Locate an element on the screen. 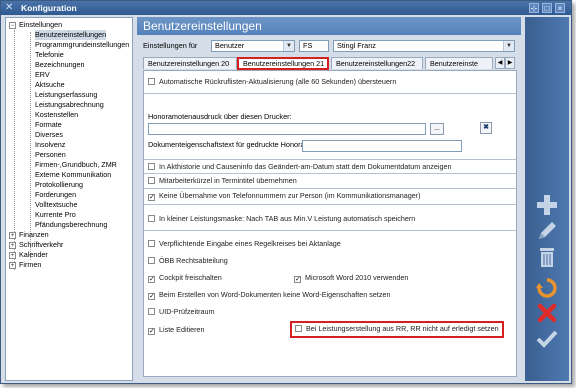 This screenshot has height=388, width=576. tree-item-insolvenz: Insolvenz is located at coordinates (50, 145).